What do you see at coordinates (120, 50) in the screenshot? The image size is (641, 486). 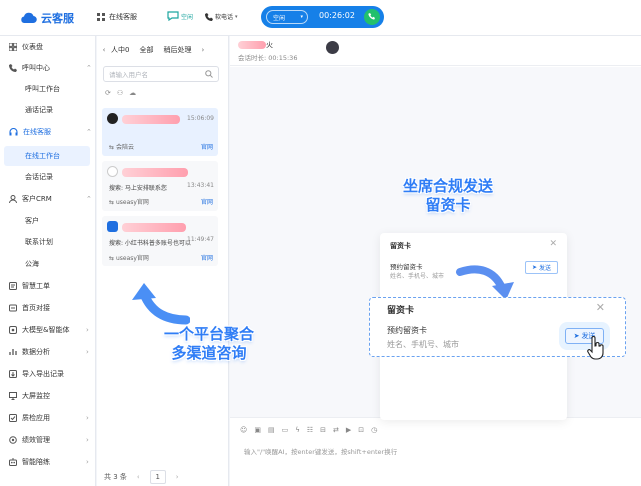 I see `tab-in-progress: 人中0` at bounding box center [120, 50].